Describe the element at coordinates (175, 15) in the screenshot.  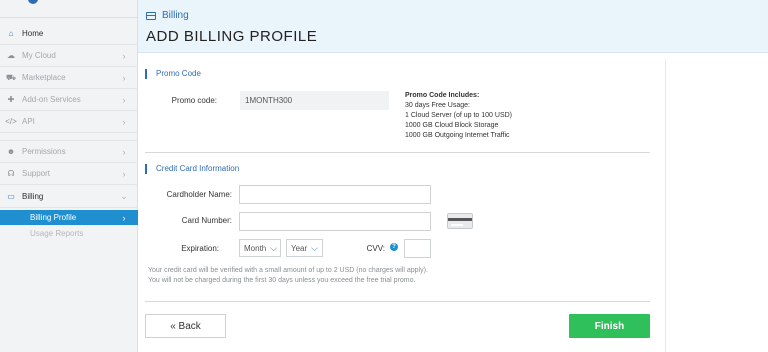
I see `breadcrumb-label: Billing` at that location.